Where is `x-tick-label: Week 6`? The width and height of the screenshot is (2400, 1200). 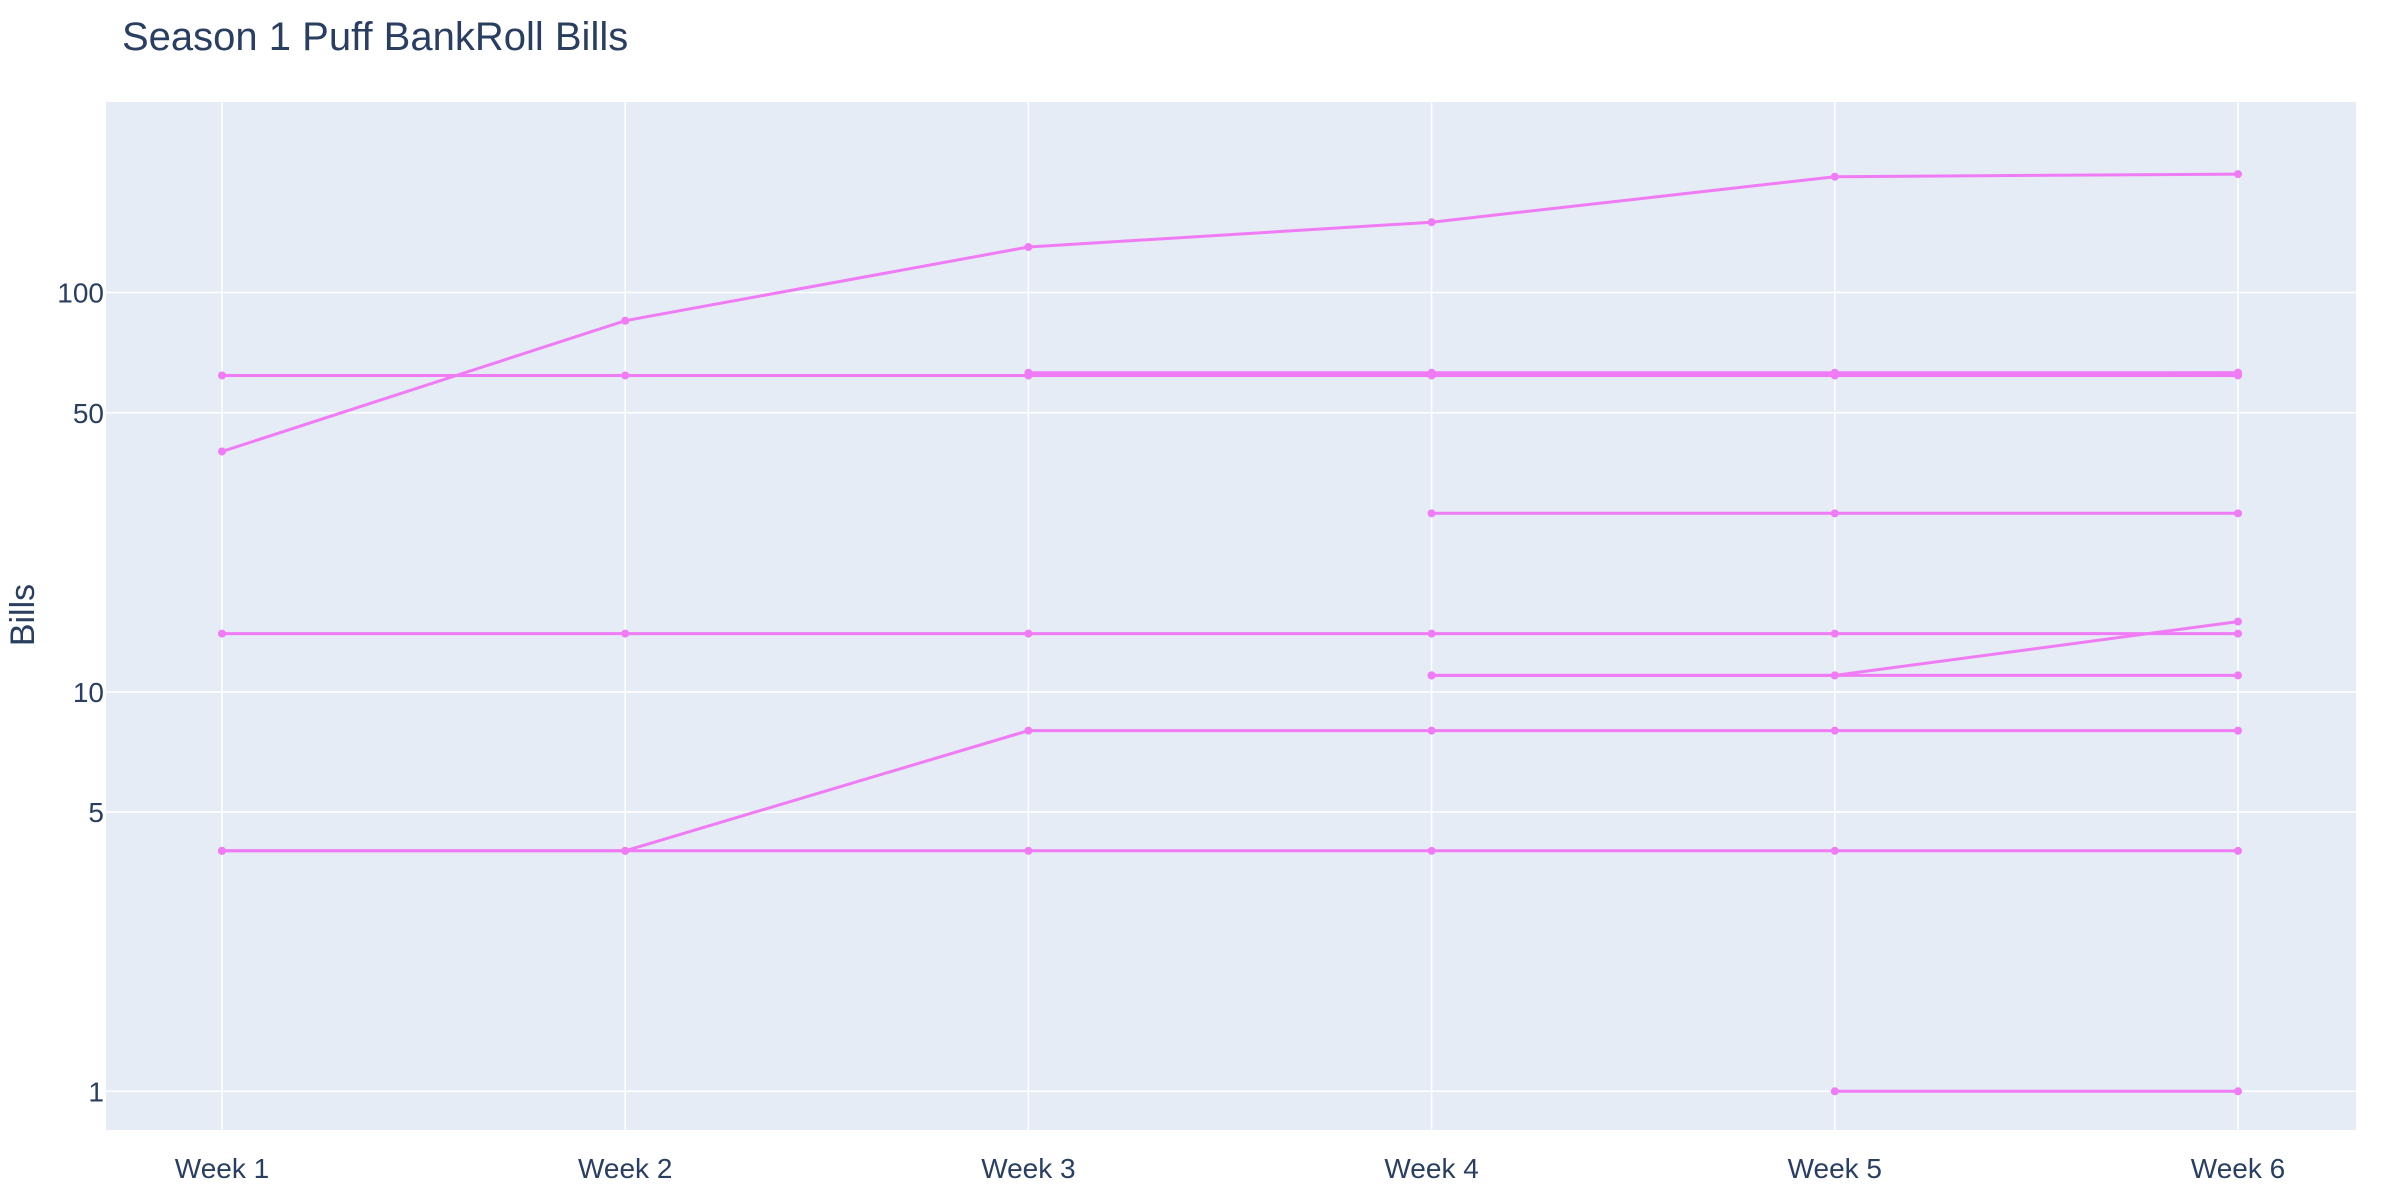 x-tick-label: Week 6 is located at coordinates (2238, 1168).